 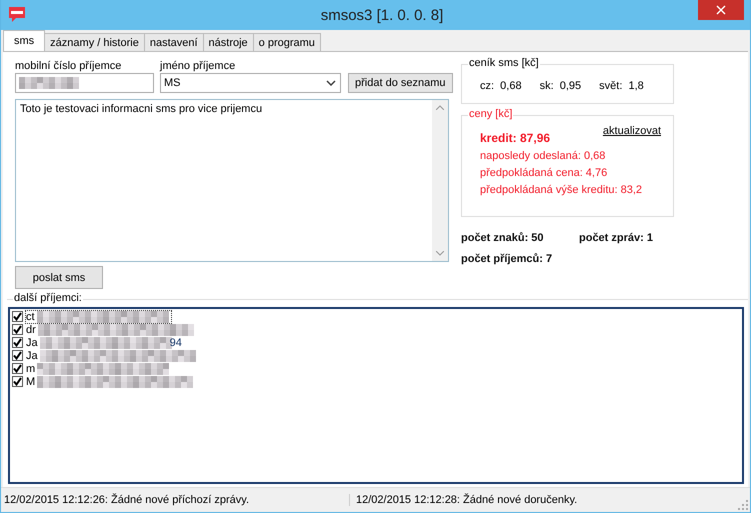 I want to click on field-label: mobilní číslo příjemce, so click(x=68, y=66).